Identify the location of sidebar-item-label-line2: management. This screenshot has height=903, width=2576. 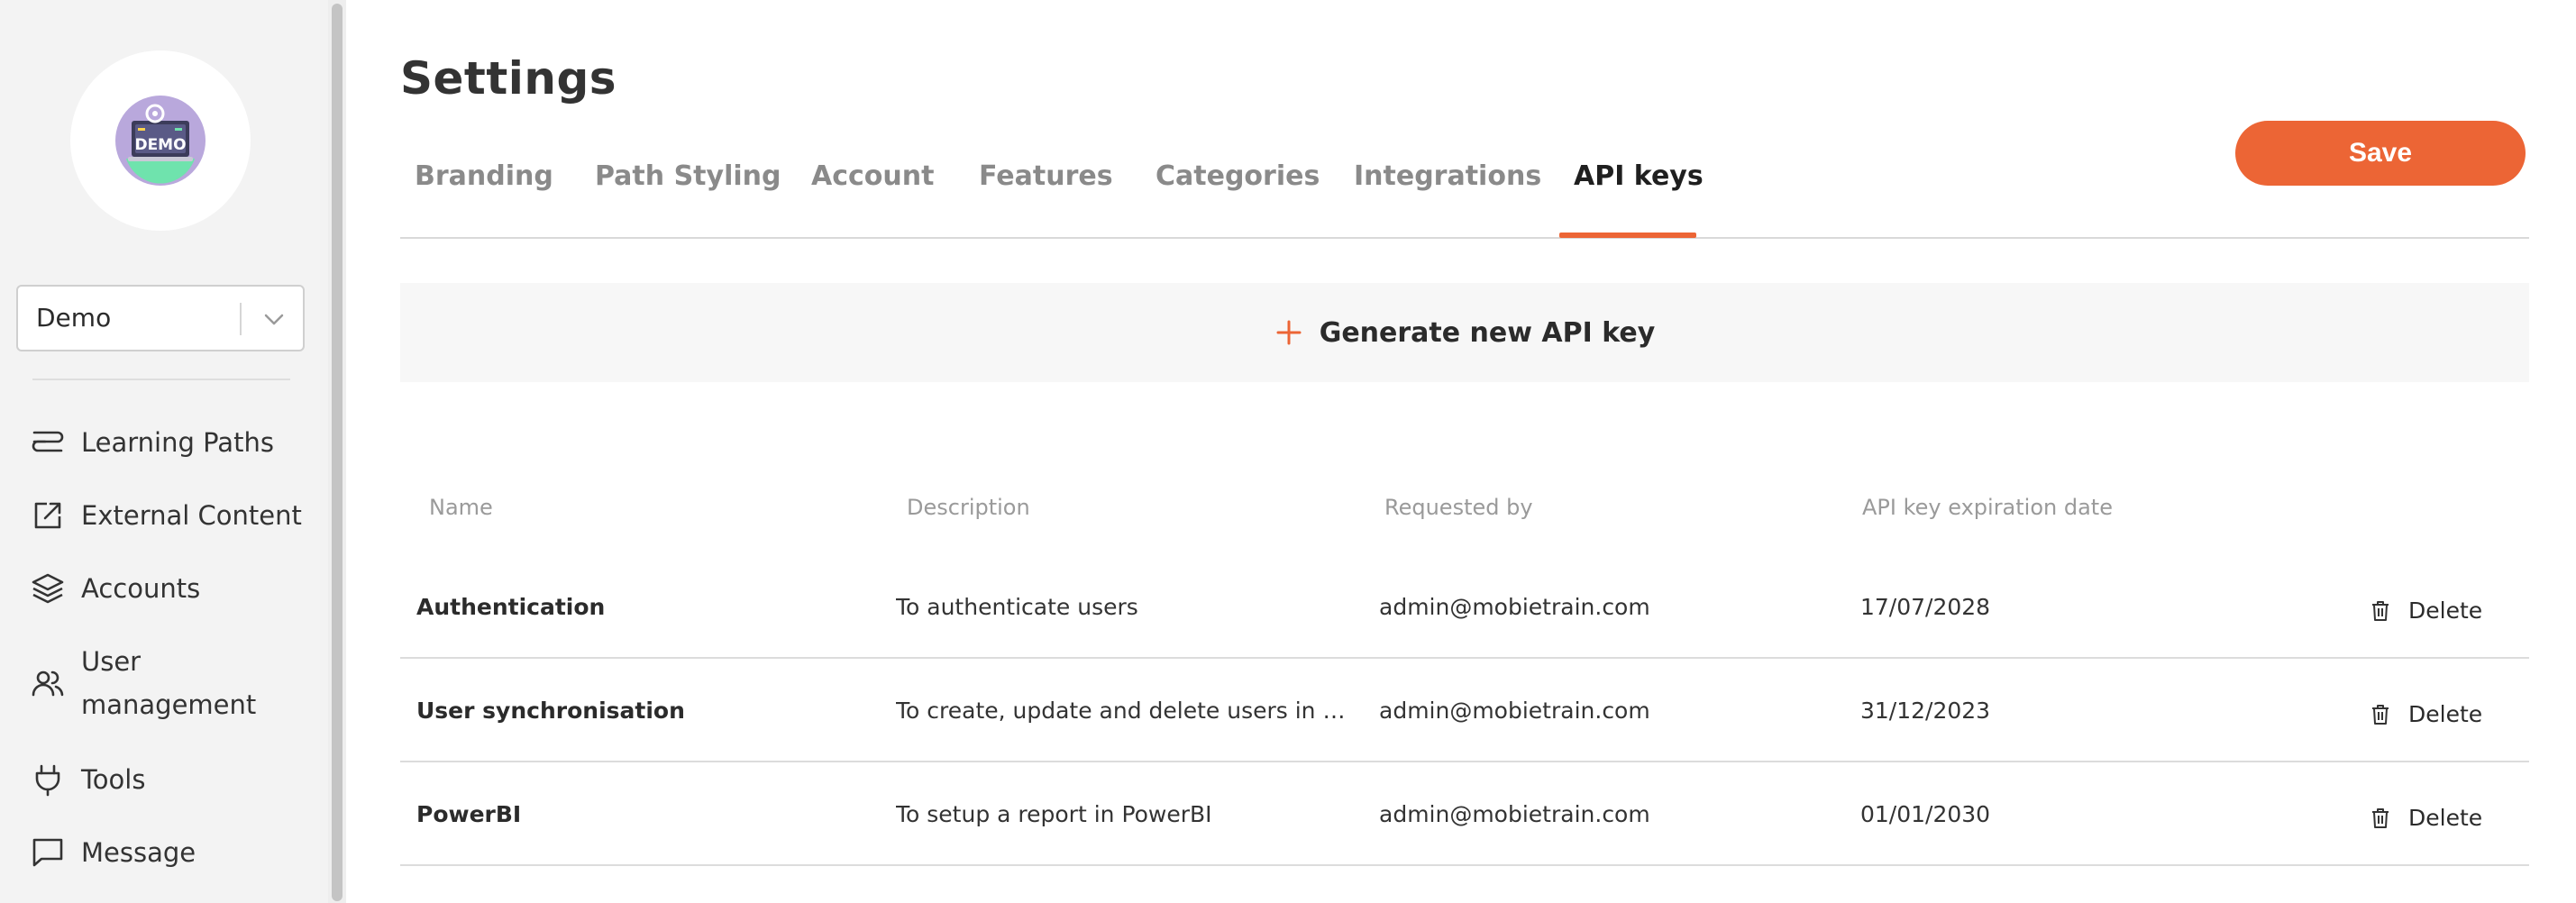
(169, 704).